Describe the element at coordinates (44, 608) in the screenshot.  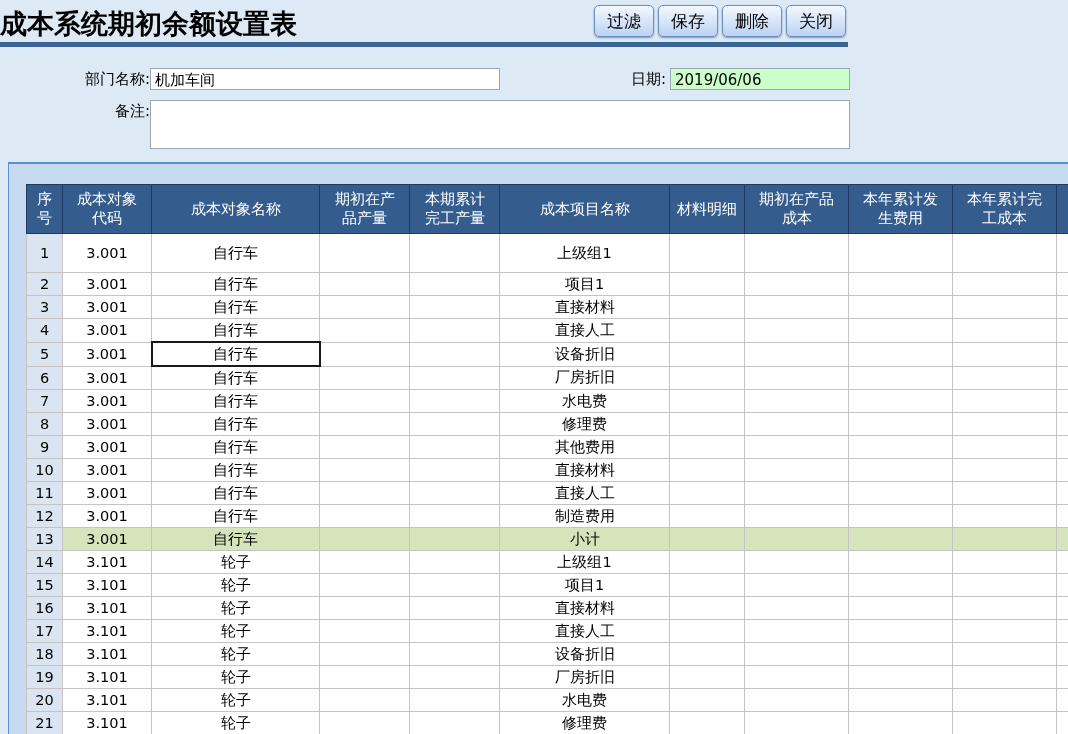
I see `row-number: 16` at that location.